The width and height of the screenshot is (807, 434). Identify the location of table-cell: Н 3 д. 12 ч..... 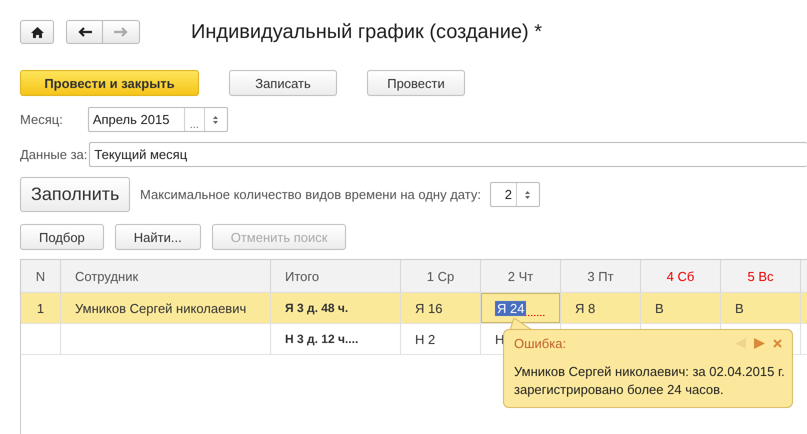
(321, 339).